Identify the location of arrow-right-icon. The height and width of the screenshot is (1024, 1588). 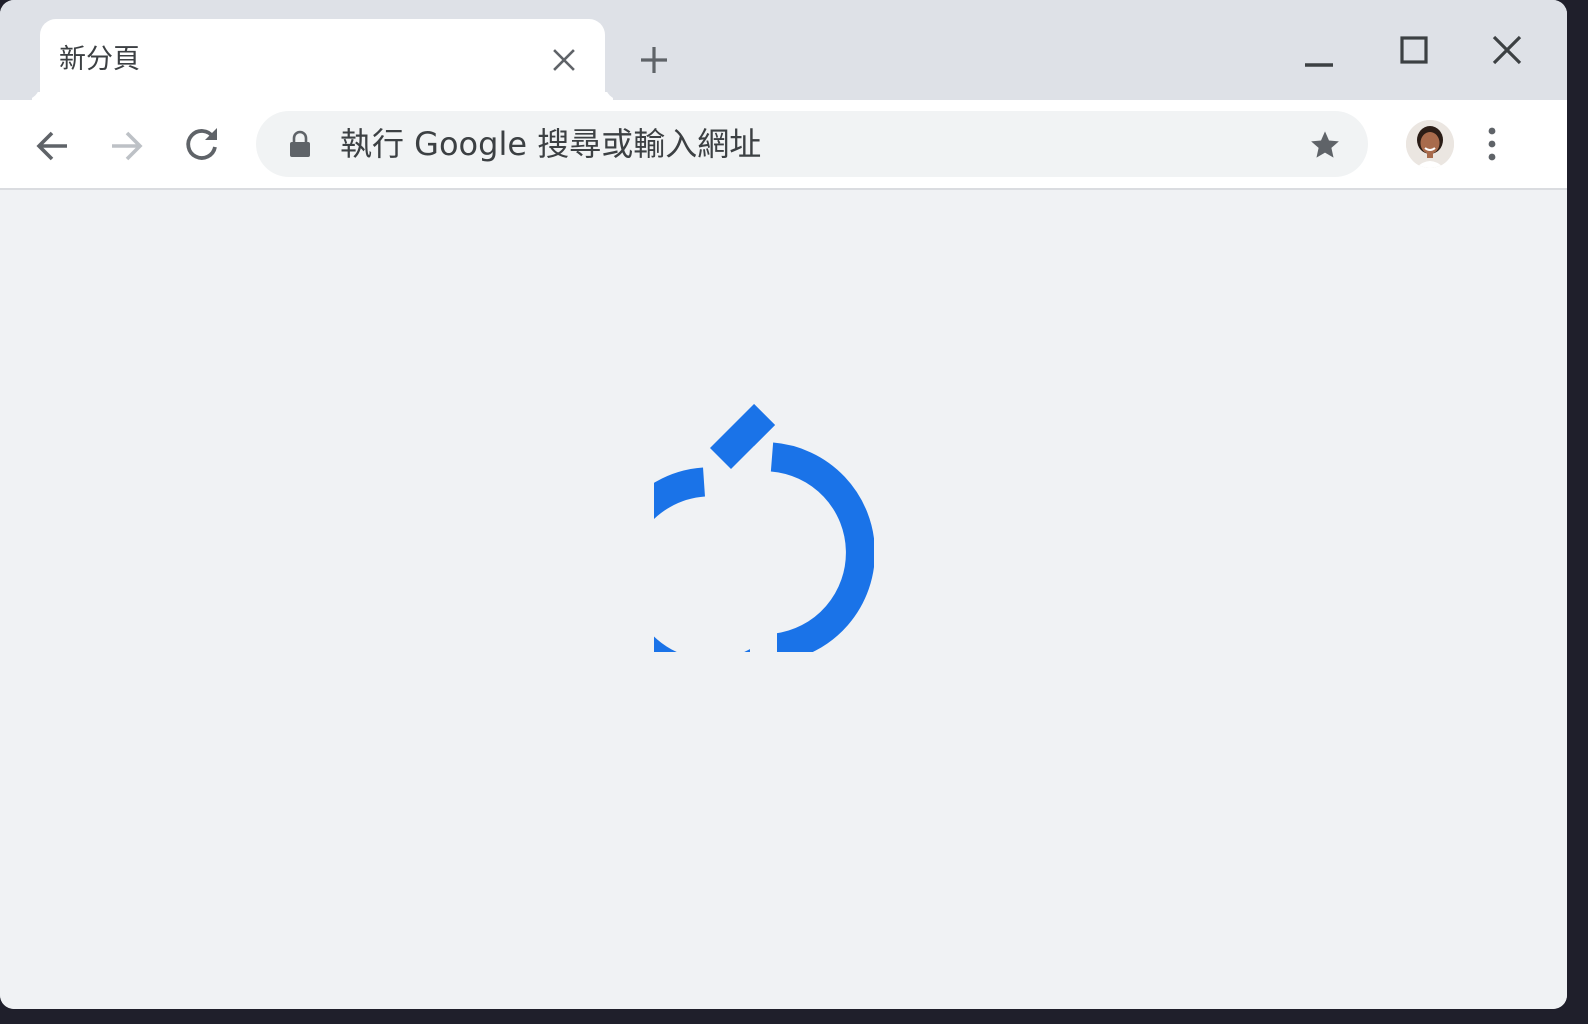
(127, 146).